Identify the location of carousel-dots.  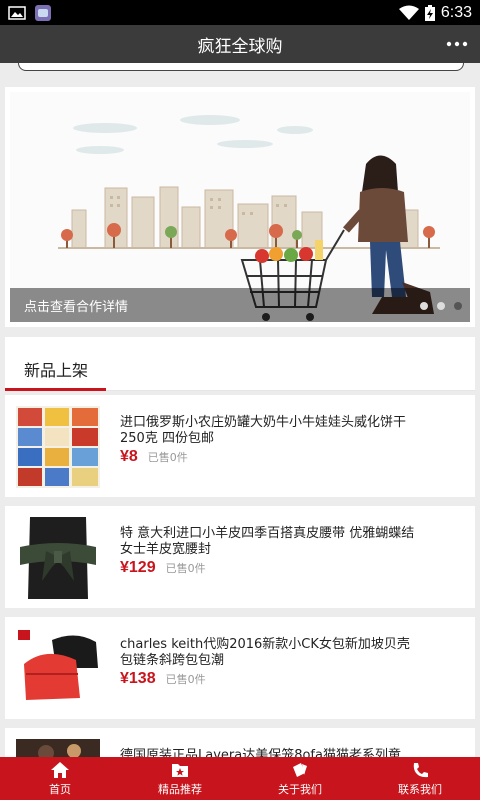
(441, 306).